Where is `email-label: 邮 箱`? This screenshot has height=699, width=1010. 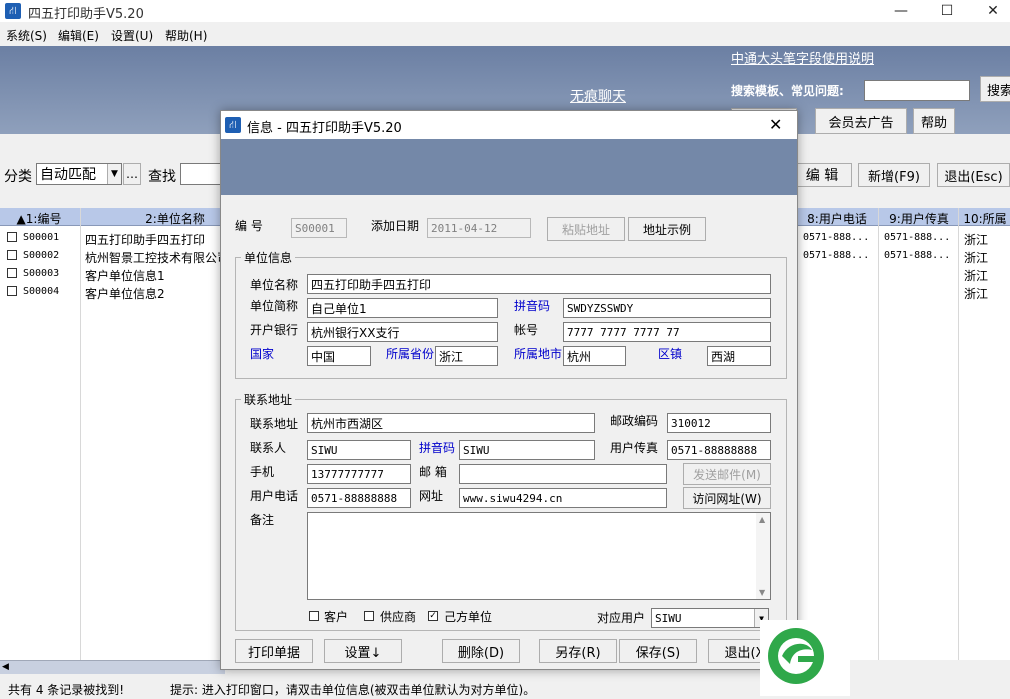 email-label: 邮 箱 is located at coordinates (433, 472).